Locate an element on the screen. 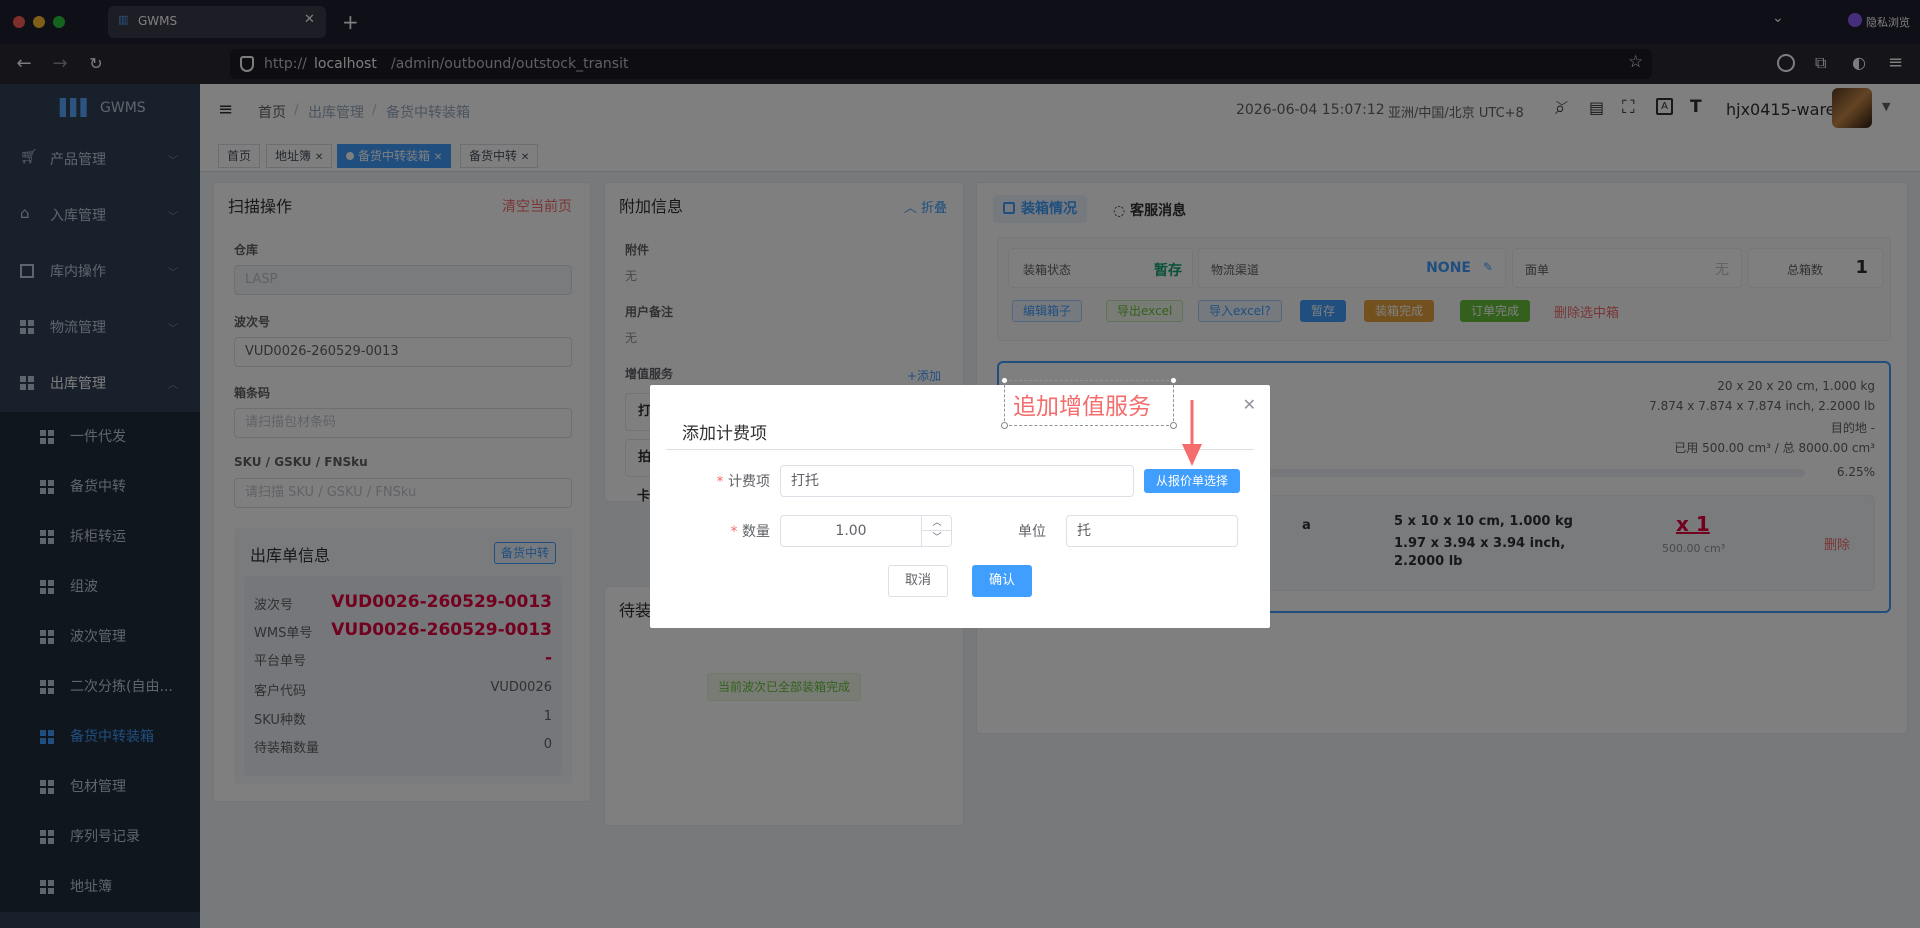 This screenshot has height=928, width=1920. qty-label: * 数量 is located at coordinates (740, 531).